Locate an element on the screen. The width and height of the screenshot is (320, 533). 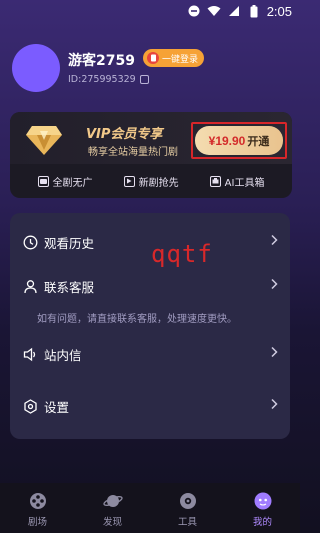
user-id: ID:275995329 is located at coordinates (108, 79).